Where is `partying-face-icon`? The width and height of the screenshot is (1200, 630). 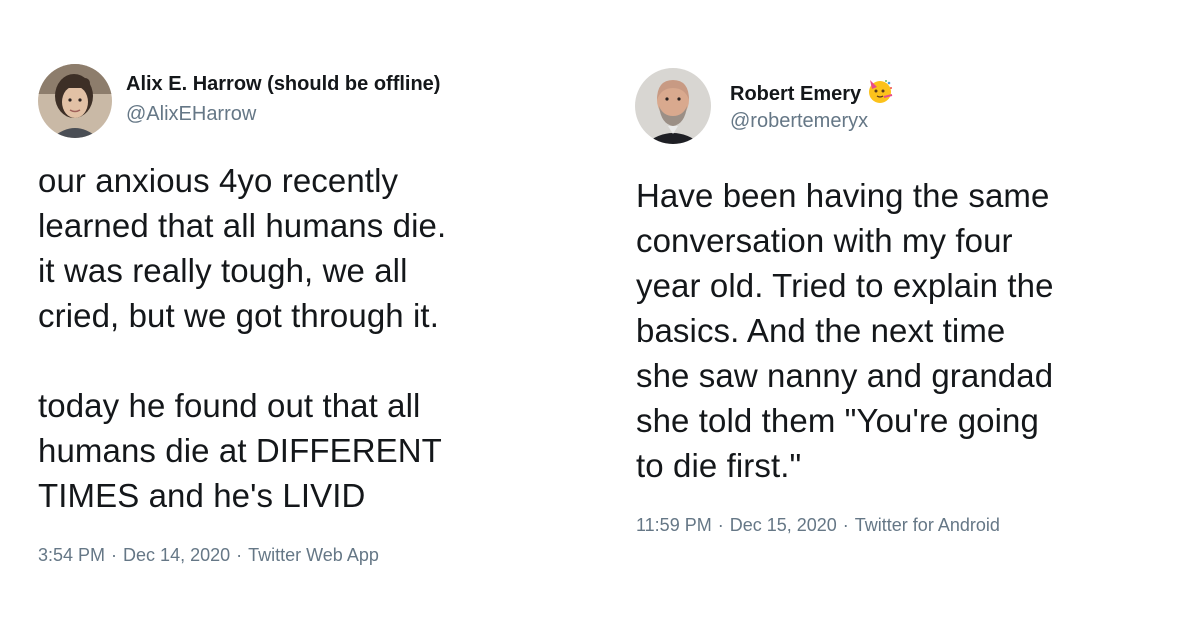
partying-face-icon is located at coordinates (880, 91).